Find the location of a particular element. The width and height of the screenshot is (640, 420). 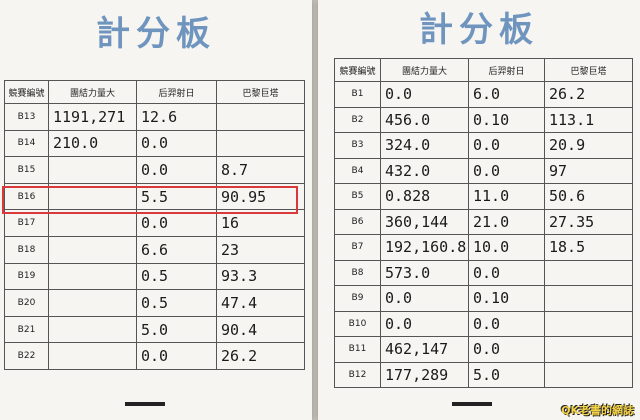

row-code: B2 is located at coordinates (357, 119).